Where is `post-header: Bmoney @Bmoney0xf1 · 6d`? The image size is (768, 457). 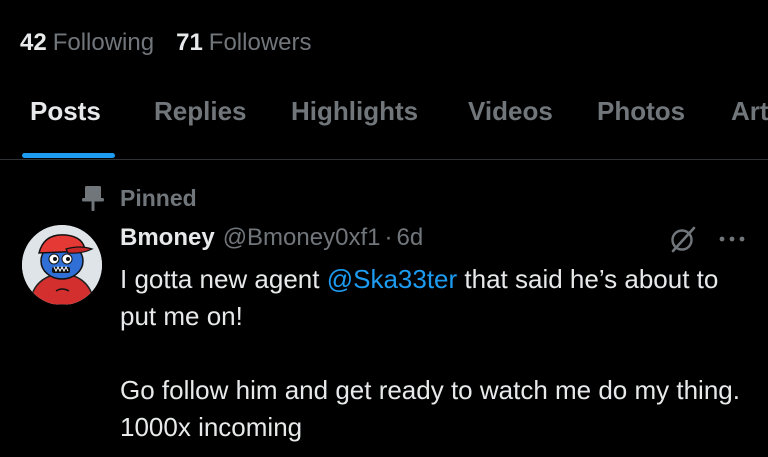 post-header: Bmoney @Bmoney0xf1 · 6d is located at coordinates (271, 238).